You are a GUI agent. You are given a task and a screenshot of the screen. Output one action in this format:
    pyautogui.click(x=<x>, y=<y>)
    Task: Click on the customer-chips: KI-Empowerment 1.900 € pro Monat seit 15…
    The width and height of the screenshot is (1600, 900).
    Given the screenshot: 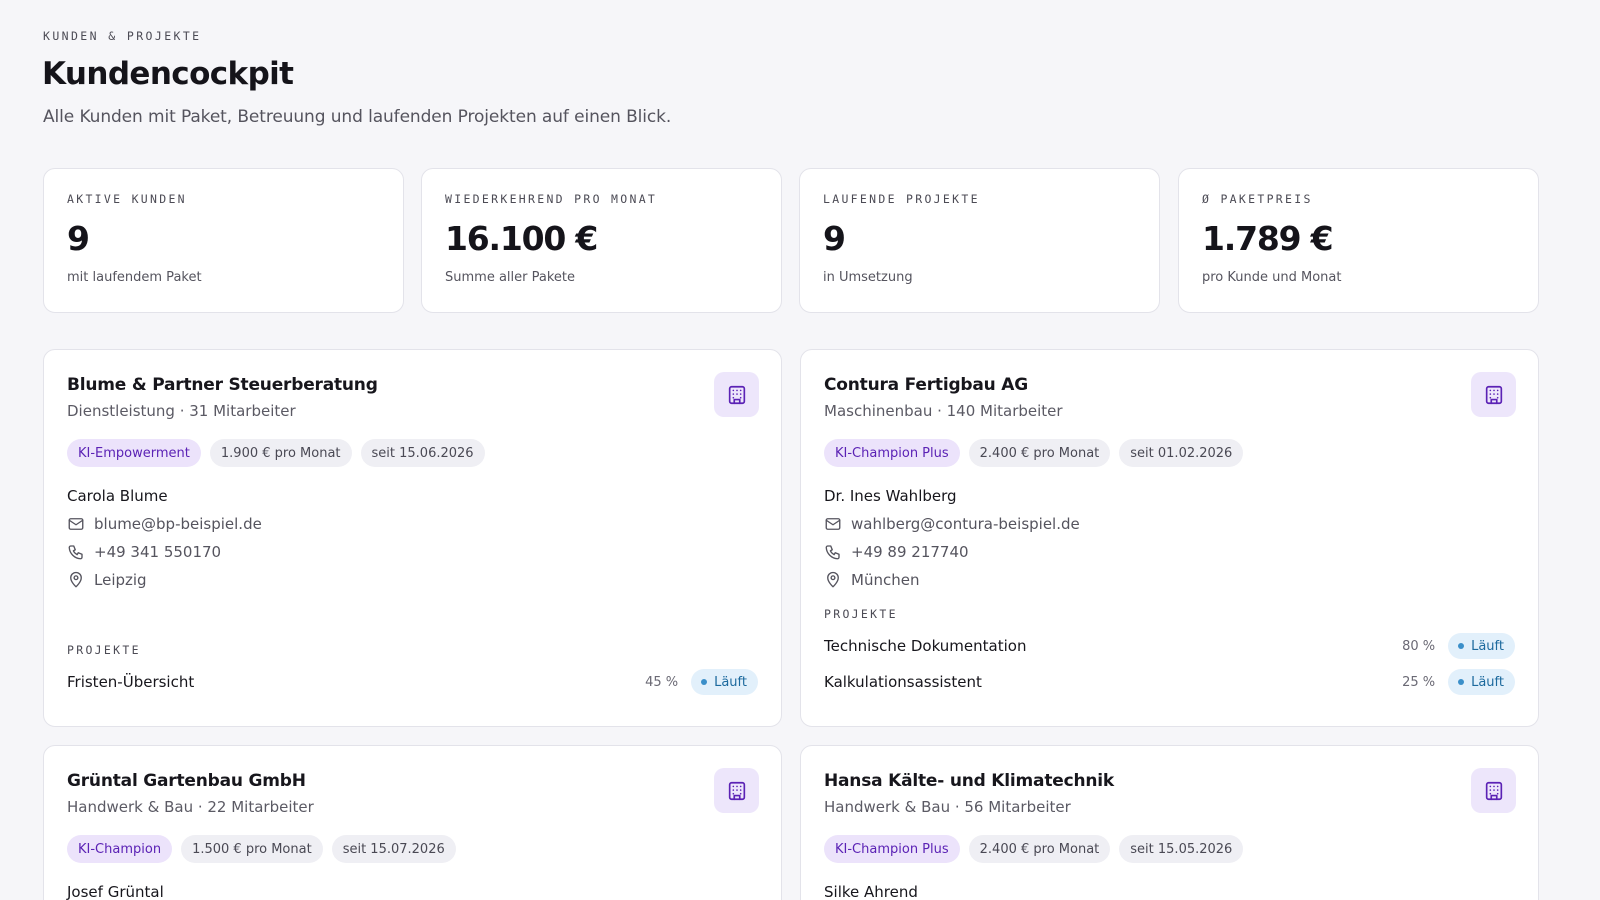 What is the action you would take?
    pyautogui.click(x=412, y=453)
    